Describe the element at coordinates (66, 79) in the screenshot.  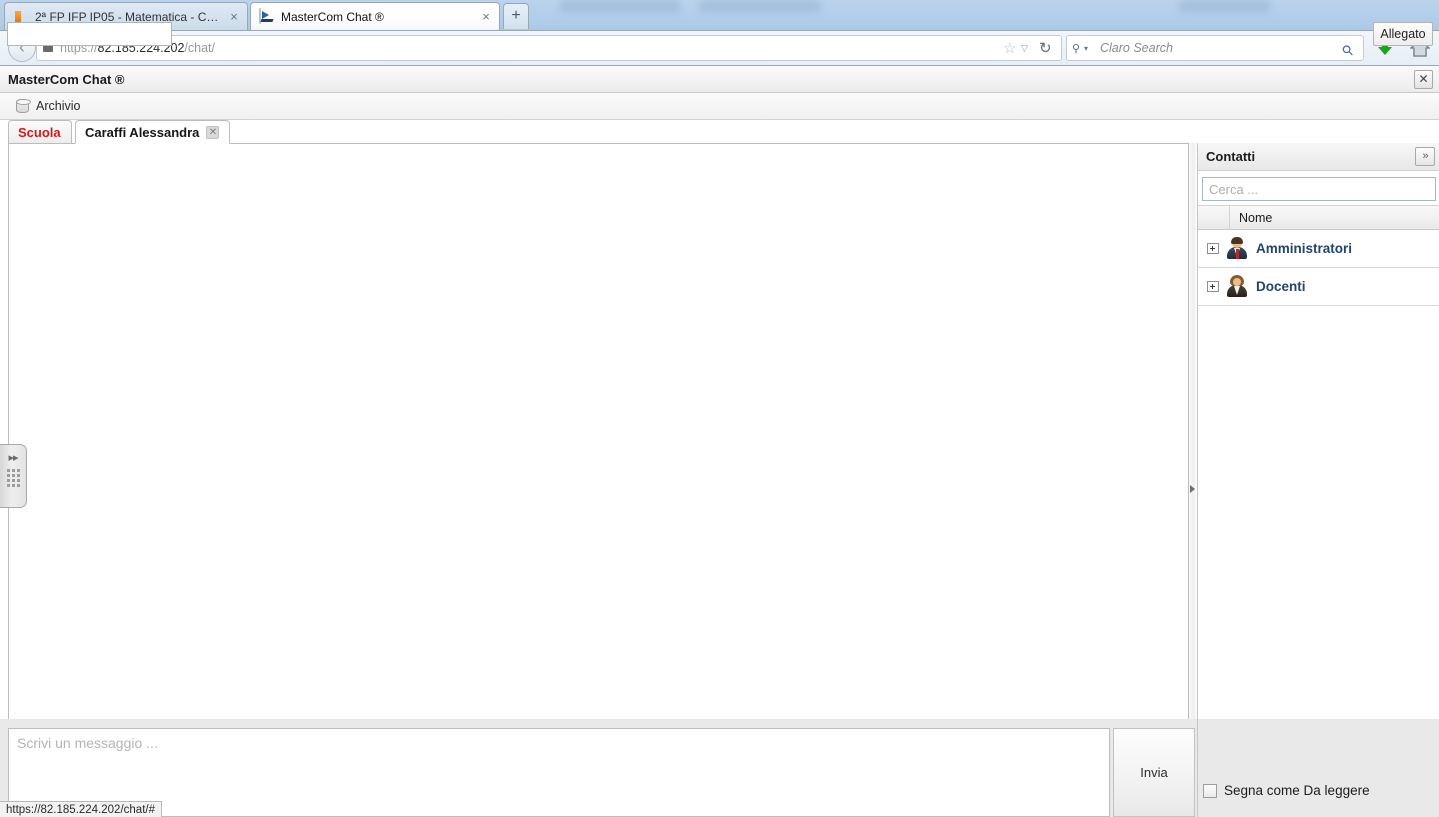
I see `page-title: MasterCom Chat ®` at that location.